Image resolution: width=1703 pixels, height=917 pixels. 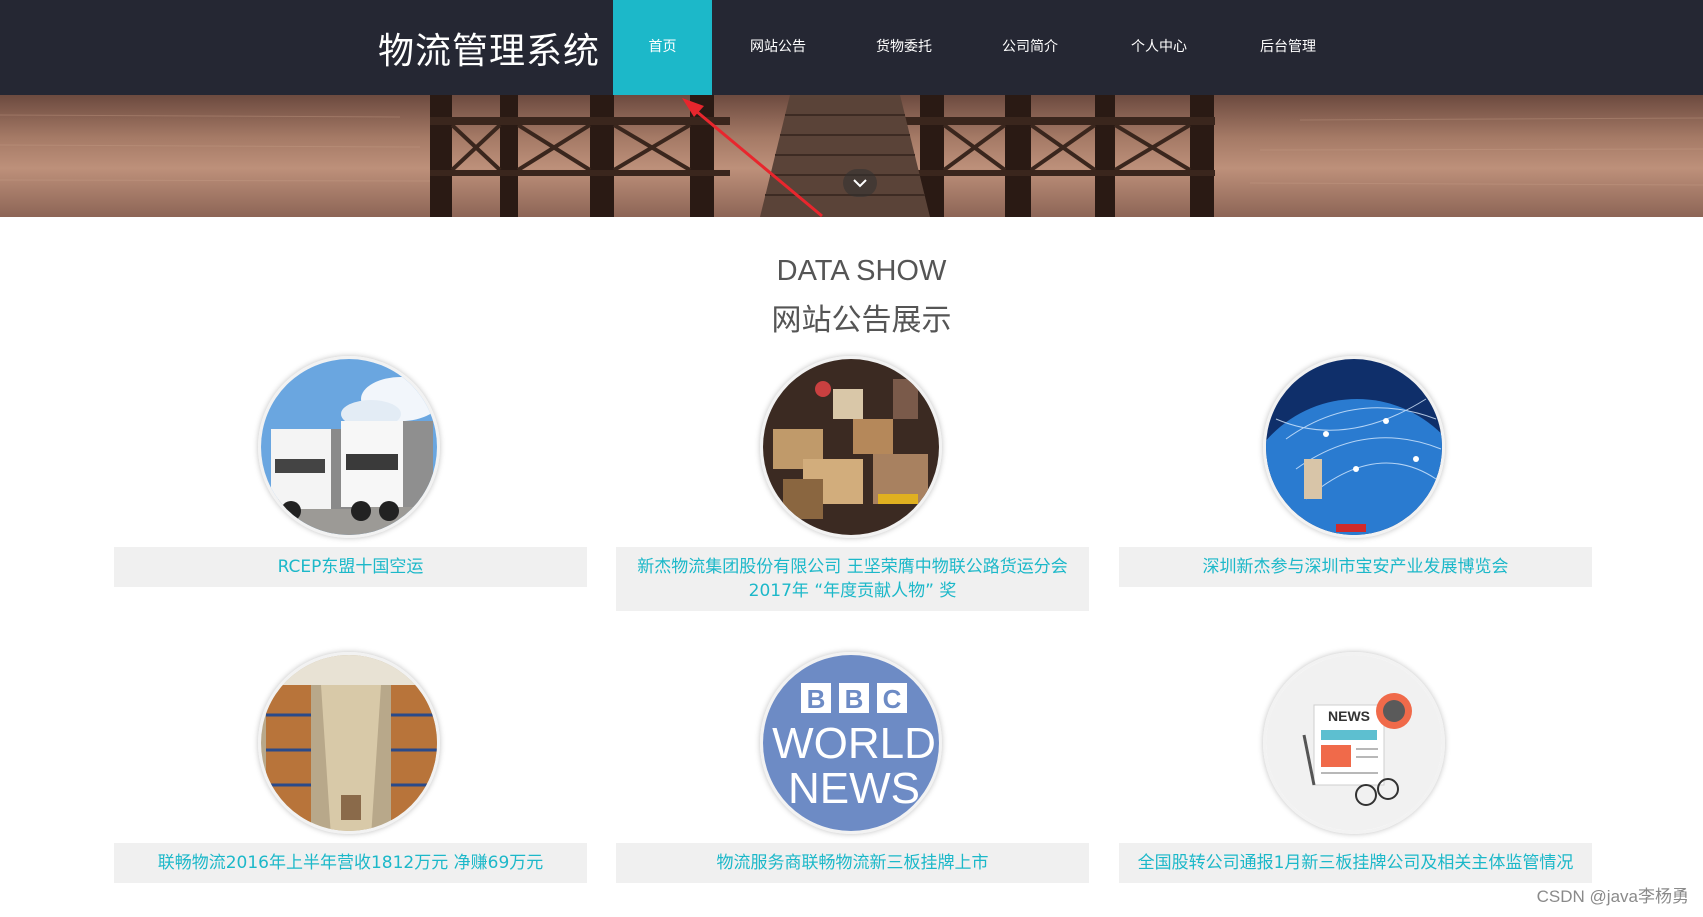 What do you see at coordinates (1030, 47) in the screenshot?
I see `nav-item-company-intro: 公司简介` at bounding box center [1030, 47].